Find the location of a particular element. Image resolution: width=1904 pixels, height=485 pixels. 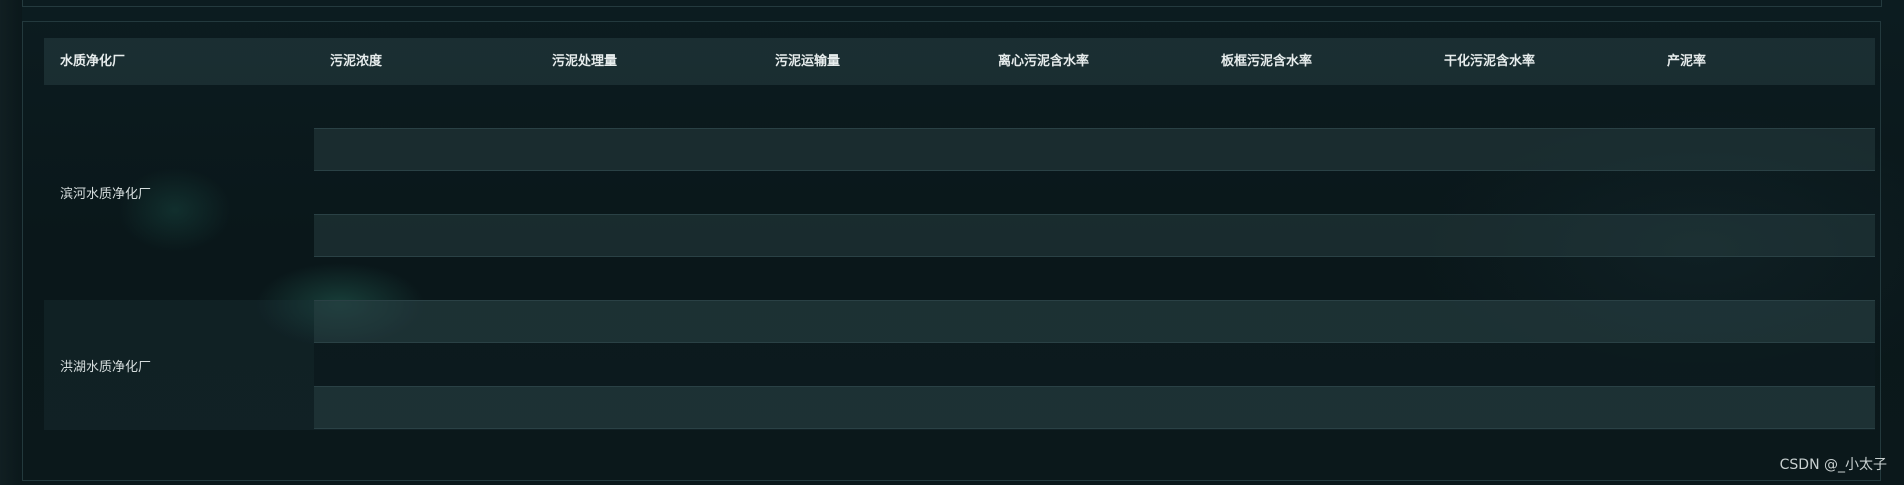

header-dried-moisture: 干化污泥含水率 is located at coordinates (1489, 61).